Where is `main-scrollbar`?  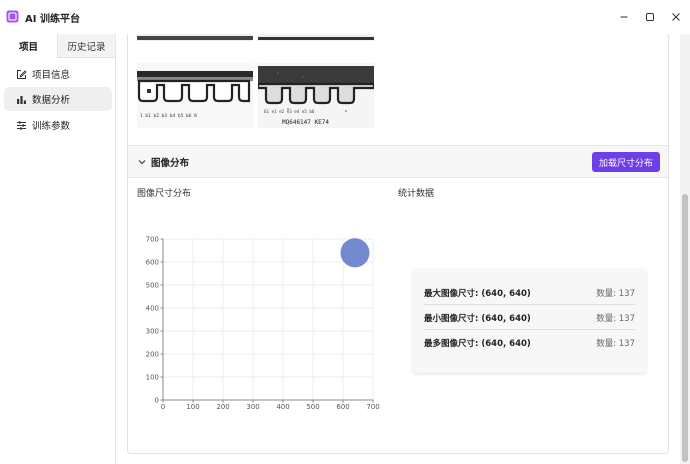
main-scrollbar is located at coordinates (685, 249).